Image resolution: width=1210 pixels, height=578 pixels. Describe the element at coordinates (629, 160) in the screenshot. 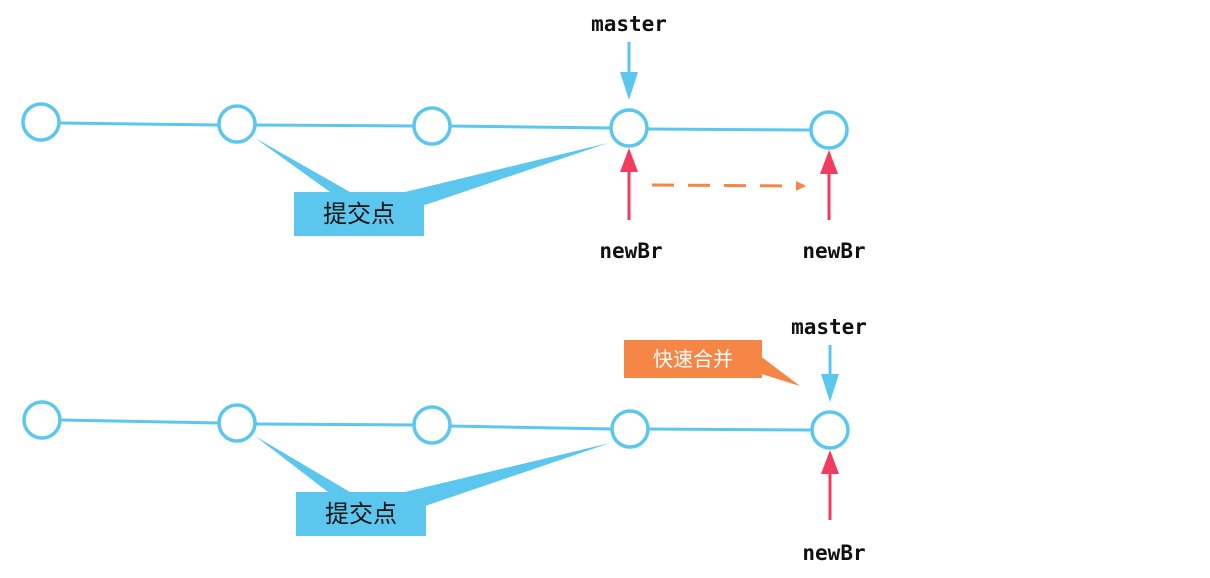

I see `top-newbr-old-arrow-head` at that location.